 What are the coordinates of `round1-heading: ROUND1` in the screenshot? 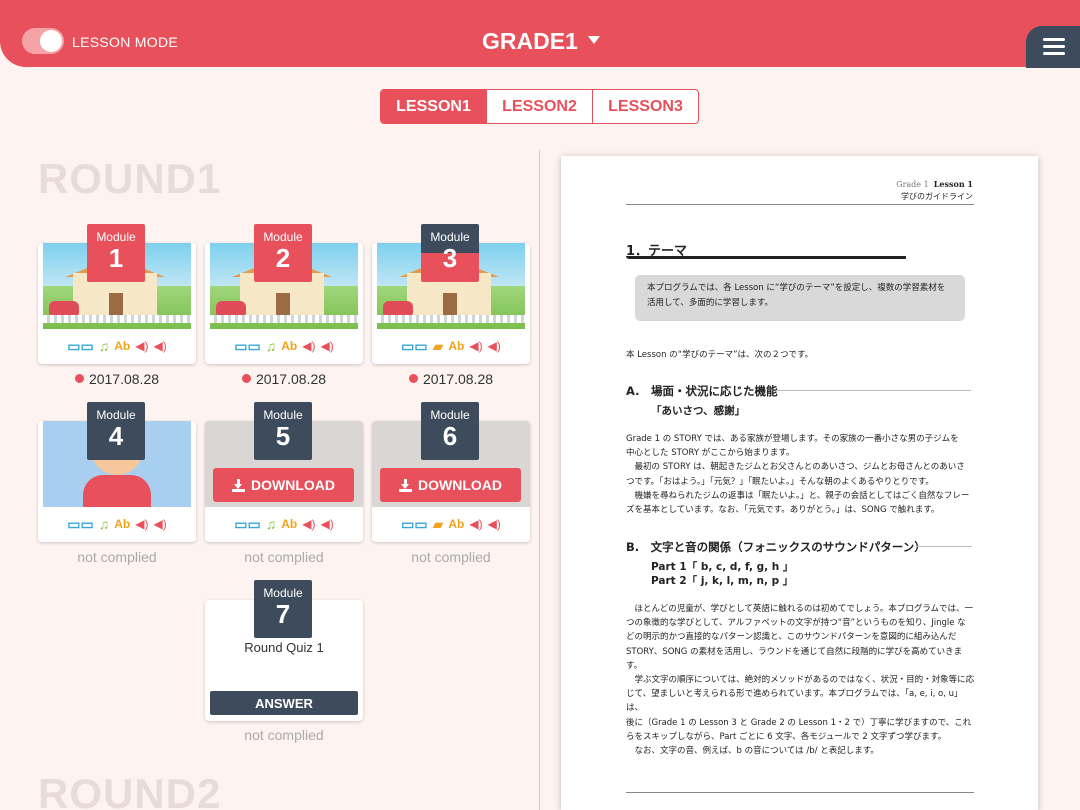 It's located at (130, 178).